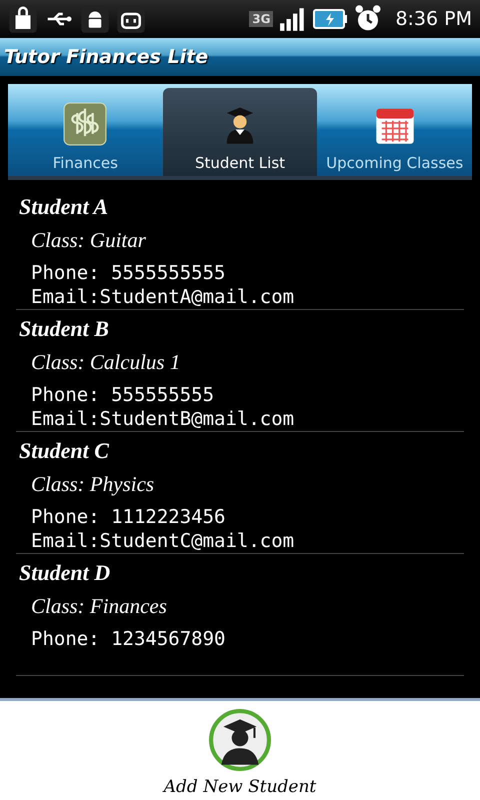 This screenshot has width=480, height=800. What do you see at coordinates (106, 362) in the screenshot?
I see `class-label: Class: Calculus 1` at bounding box center [106, 362].